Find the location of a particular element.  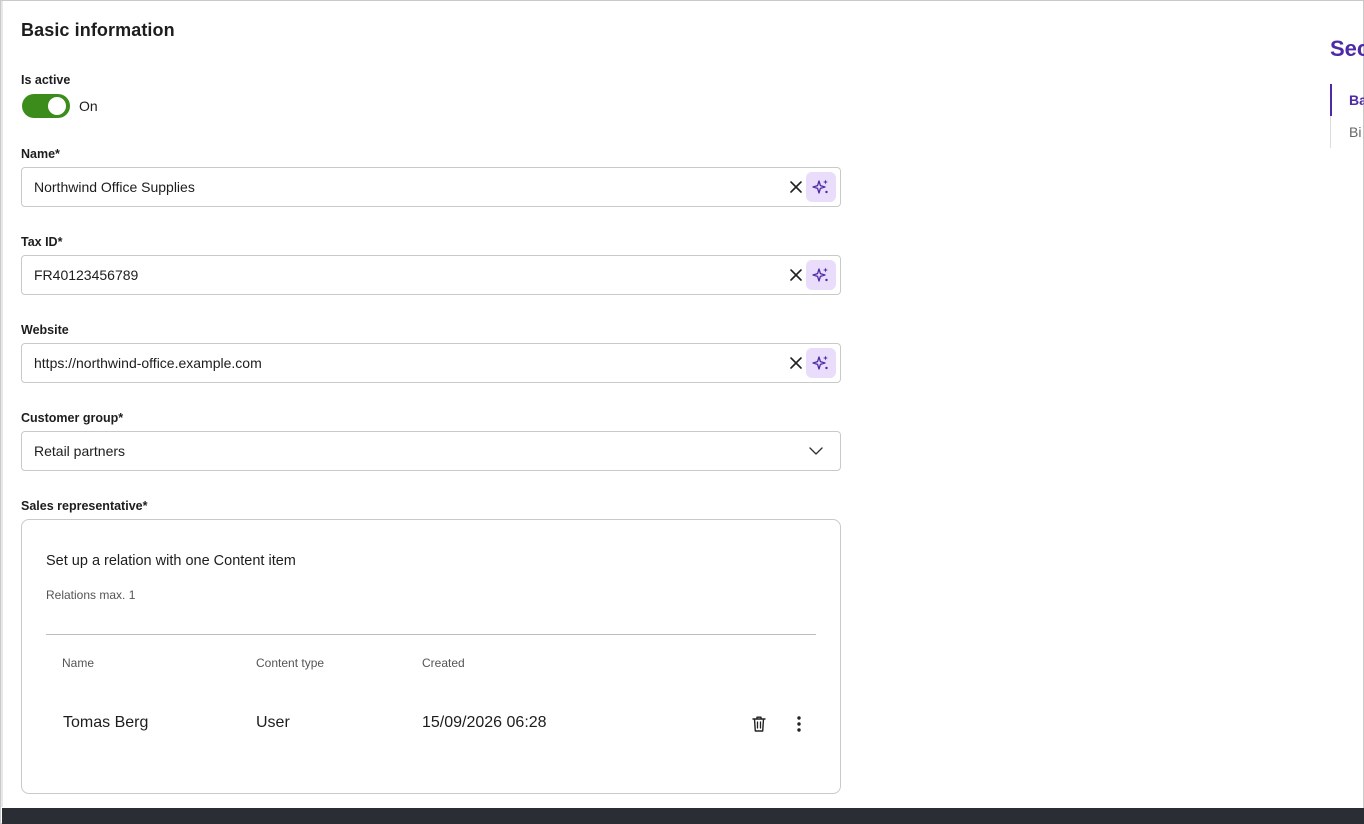

customer-group-label: Customer group* is located at coordinates (72, 418).